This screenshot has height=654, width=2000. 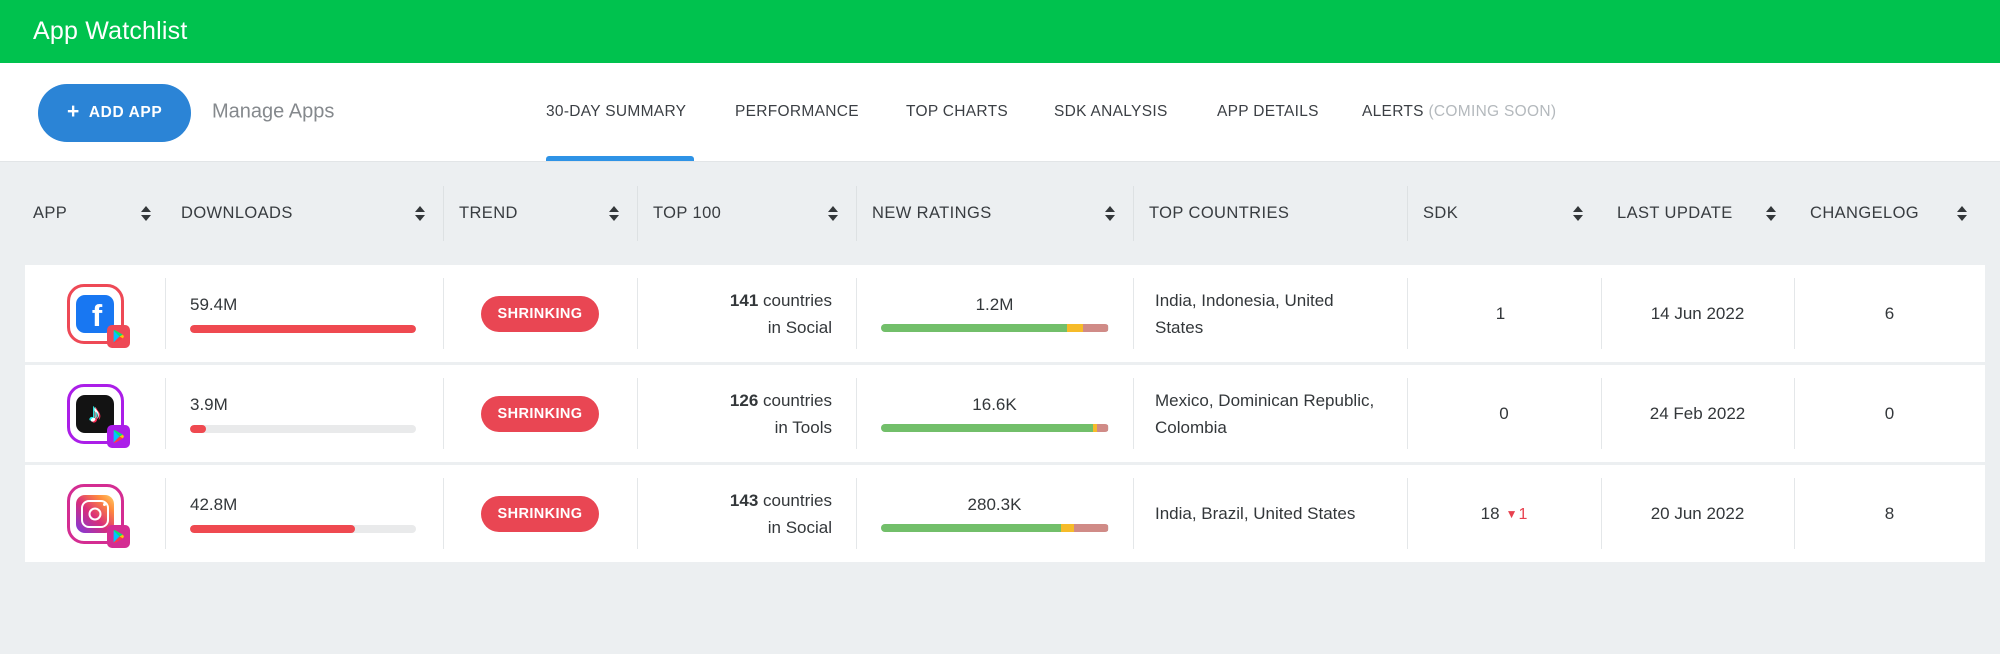 I want to click on sdk-cell: 18 ▼ 1, so click(x=1504, y=513).